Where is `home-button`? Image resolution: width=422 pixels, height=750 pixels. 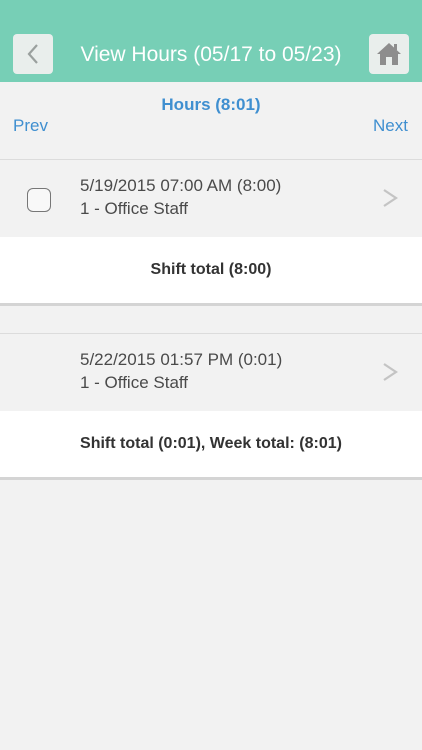
home-button is located at coordinates (389, 54).